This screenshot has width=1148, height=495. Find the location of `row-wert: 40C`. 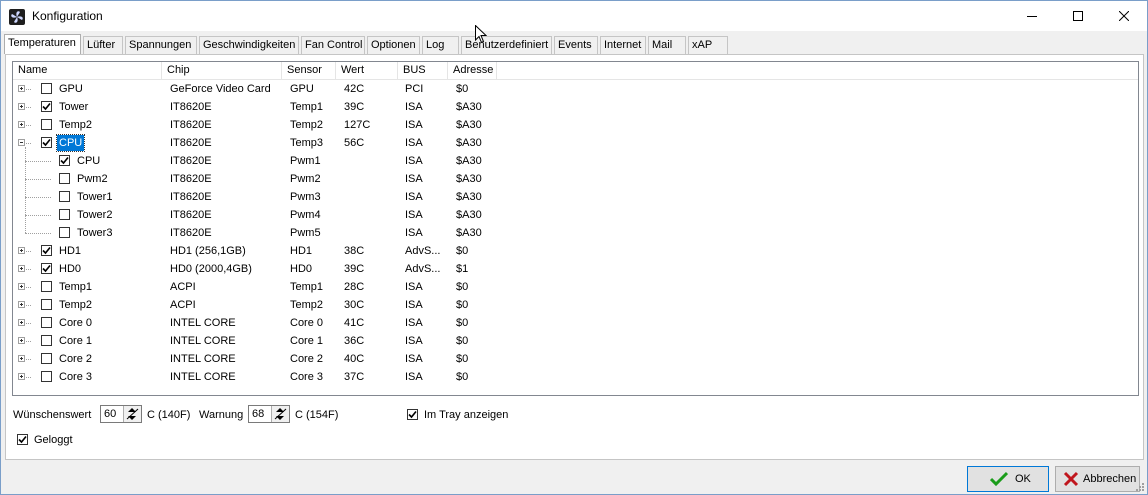

row-wert: 40C is located at coordinates (354, 359).